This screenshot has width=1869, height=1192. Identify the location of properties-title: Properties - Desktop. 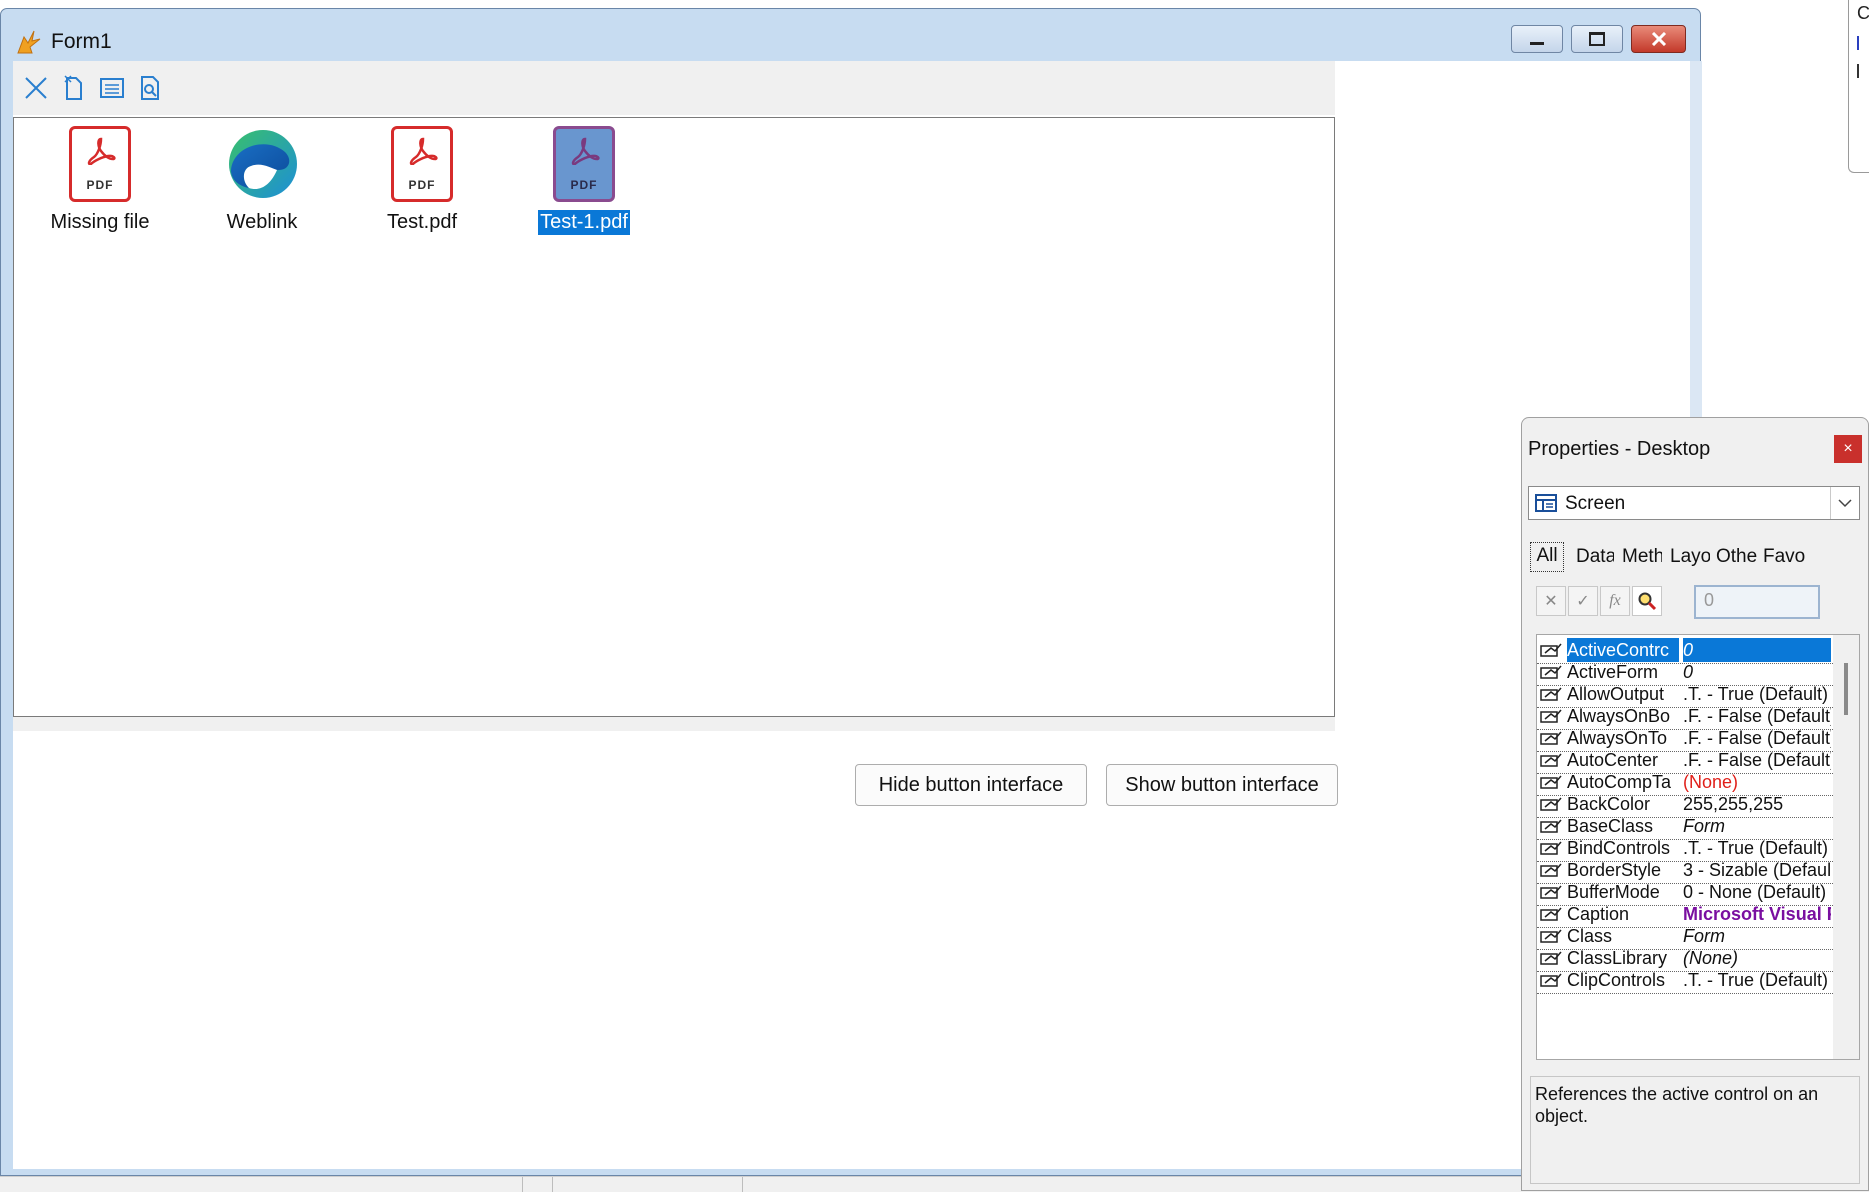
(1619, 449).